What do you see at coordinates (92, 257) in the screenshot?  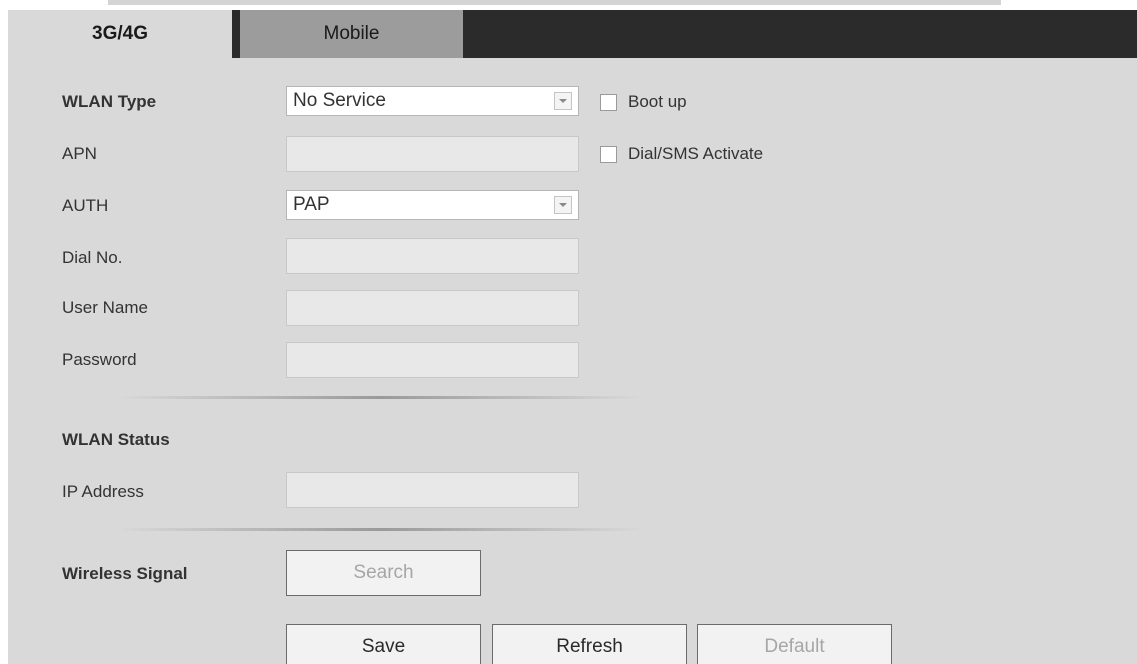 I see `dial-no-label: Dial No.` at bounding box center [92, 257].